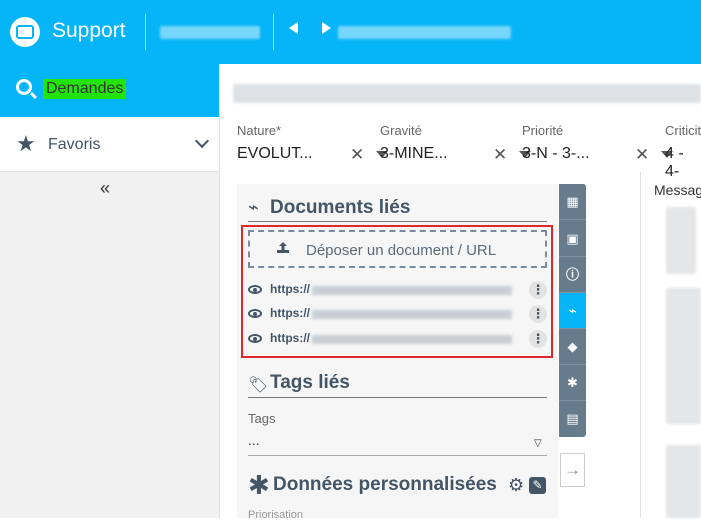 Image resolution: width=701 pixels, height=521 pixels. What do you see at coordinates (572, 239) in the screenshot?
I see `clipboard-icon: ▣` at bounding box center [572, 239].